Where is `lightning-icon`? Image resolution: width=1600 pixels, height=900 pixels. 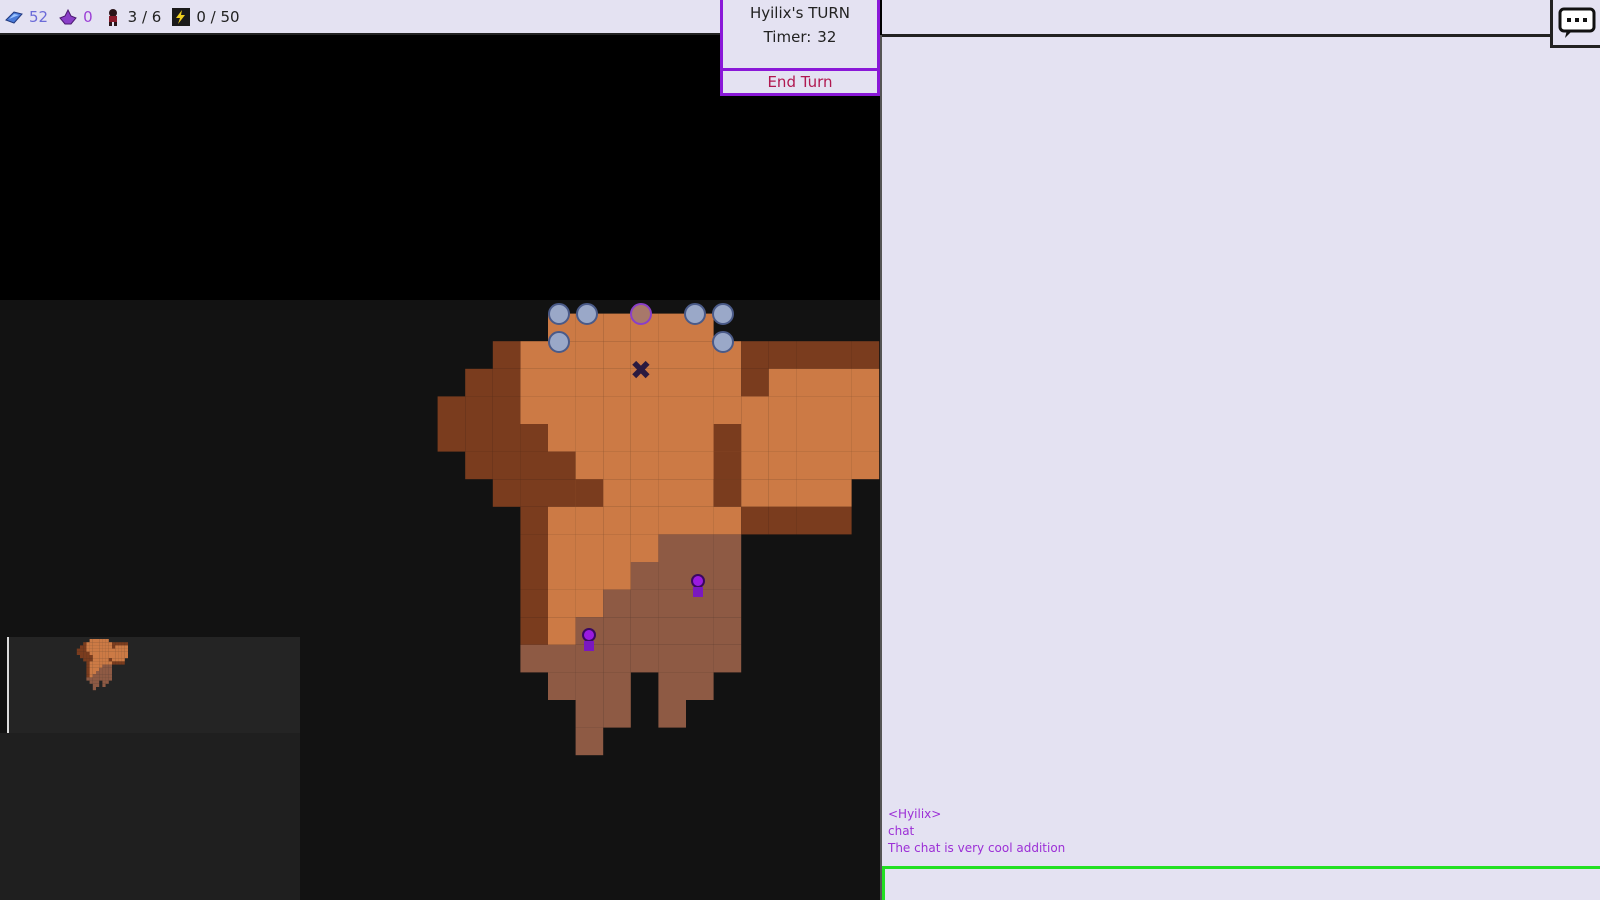
lightning-icon is located at coordinates (181, 16).